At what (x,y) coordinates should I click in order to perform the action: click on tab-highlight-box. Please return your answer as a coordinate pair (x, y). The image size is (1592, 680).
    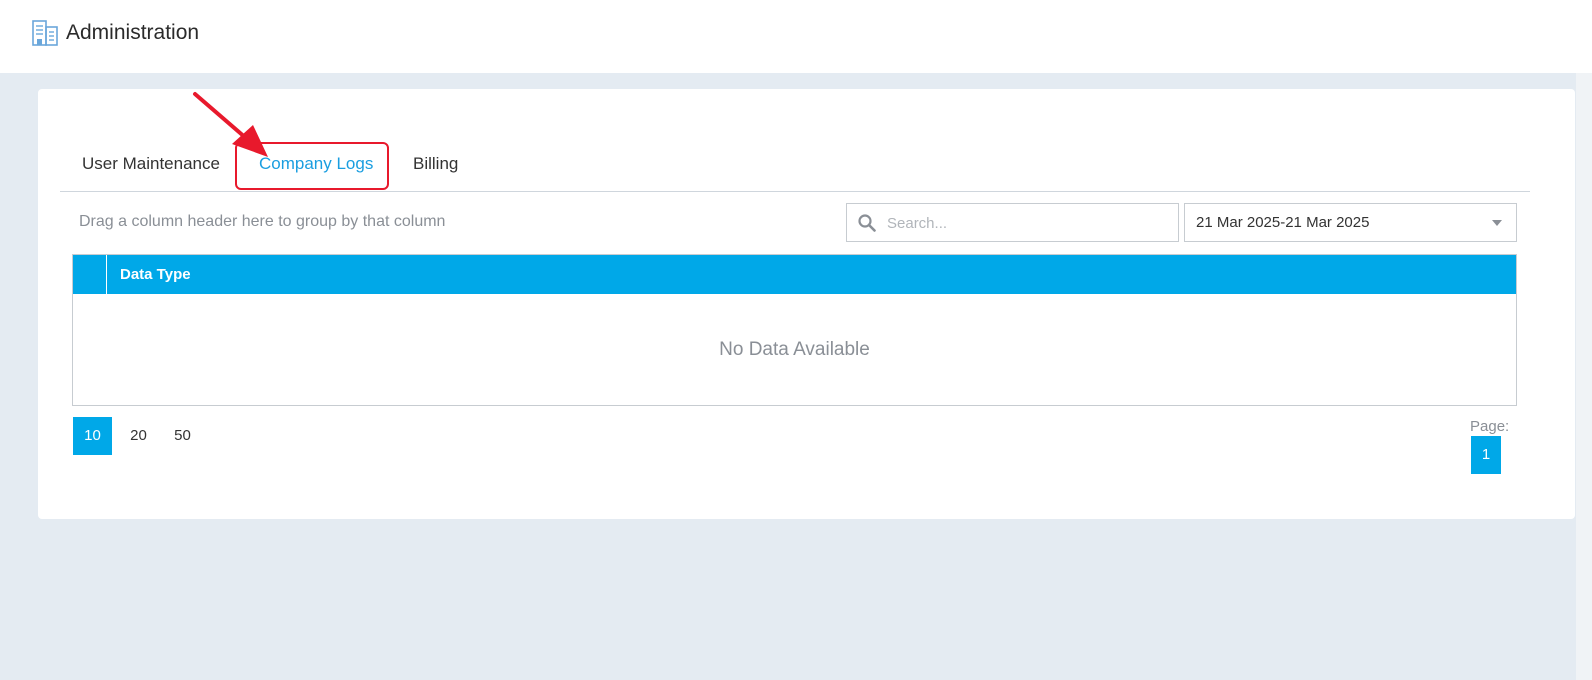
    Looking at the image, I should click on (312, 166).